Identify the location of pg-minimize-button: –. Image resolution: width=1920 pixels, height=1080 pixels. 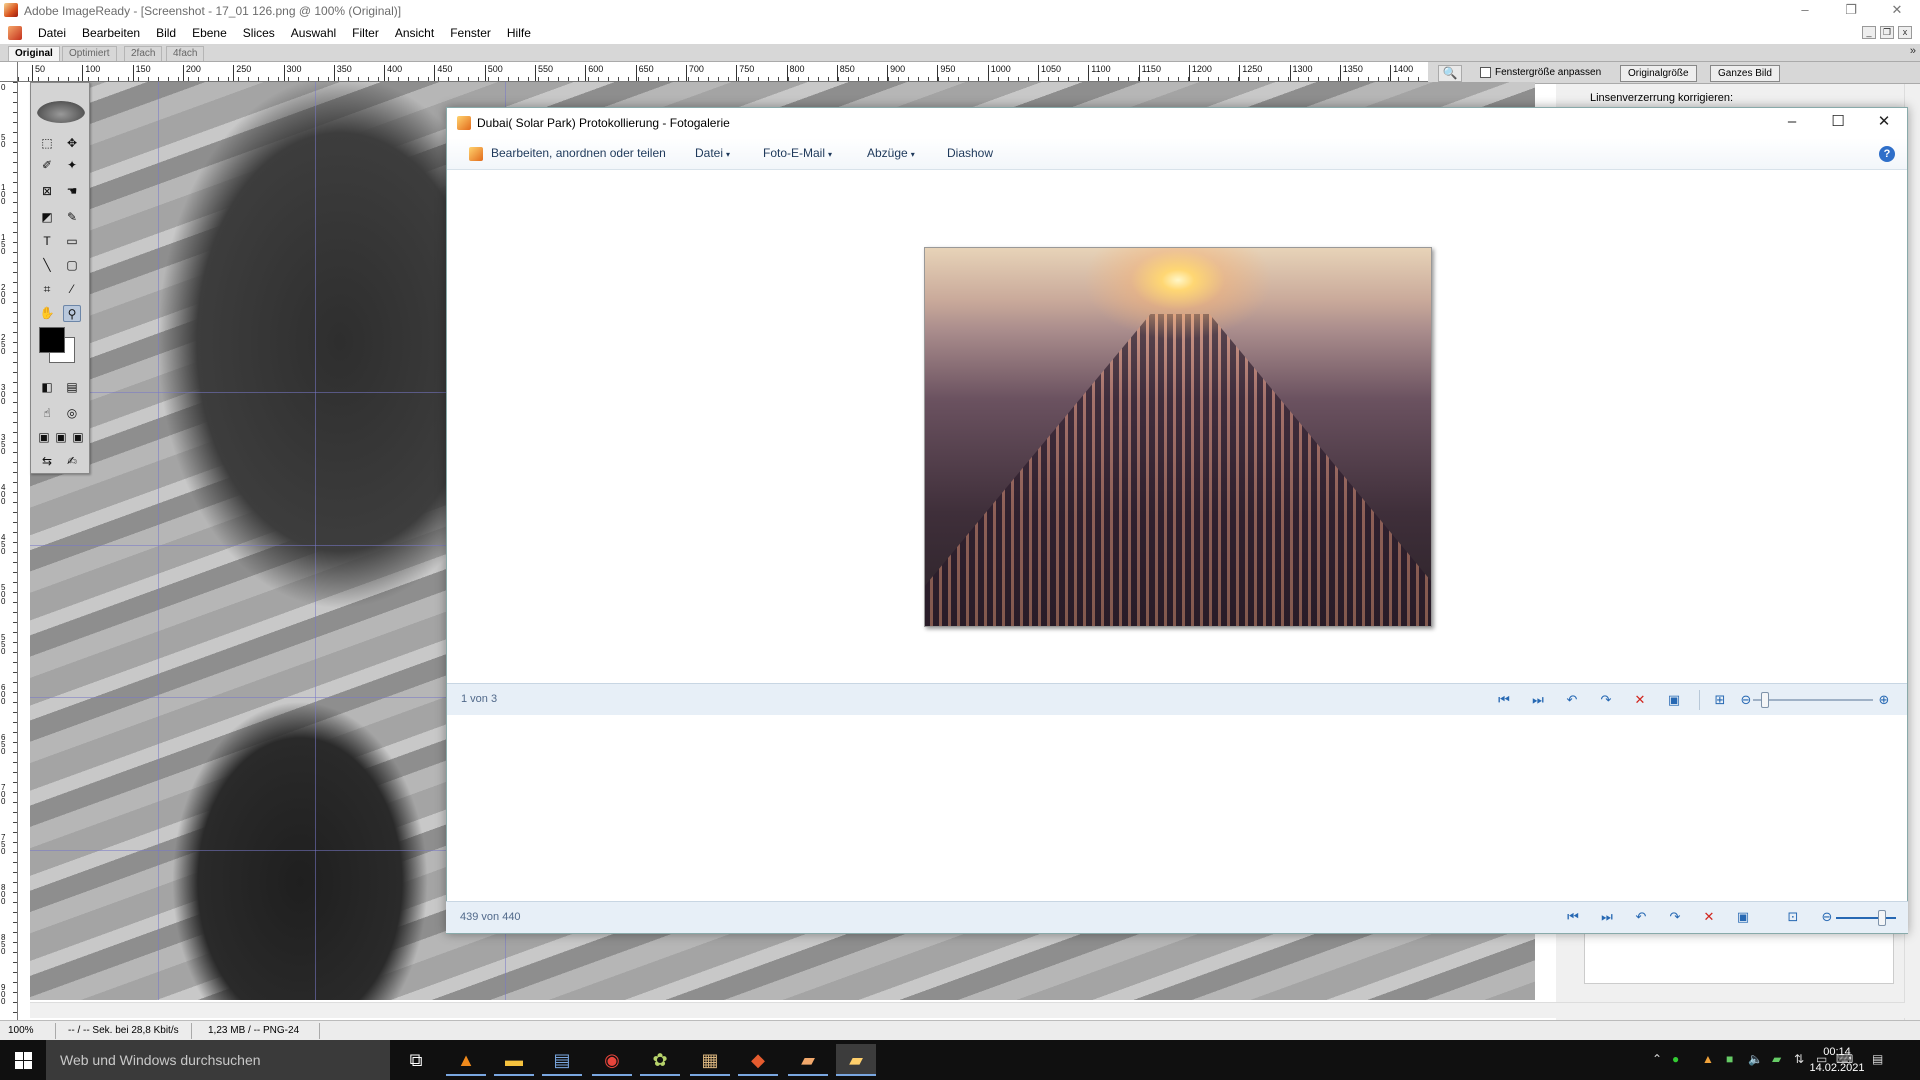
(1792, 123).